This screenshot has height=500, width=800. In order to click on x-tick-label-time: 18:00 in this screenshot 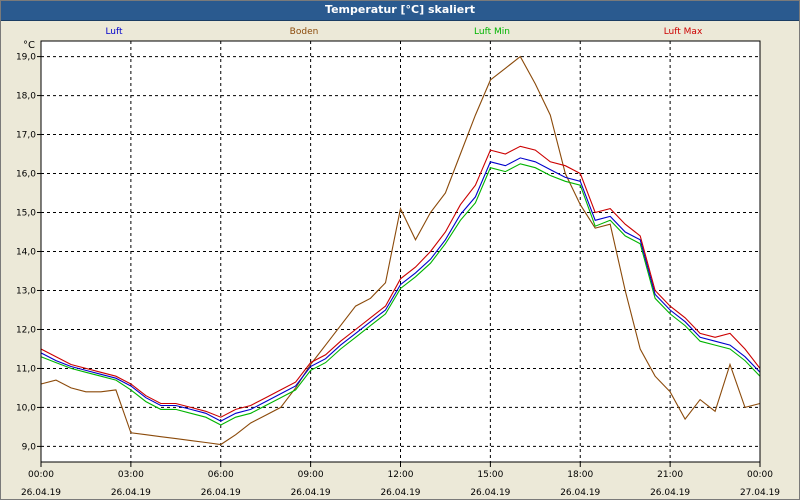, I will do `click(580, 475)`.